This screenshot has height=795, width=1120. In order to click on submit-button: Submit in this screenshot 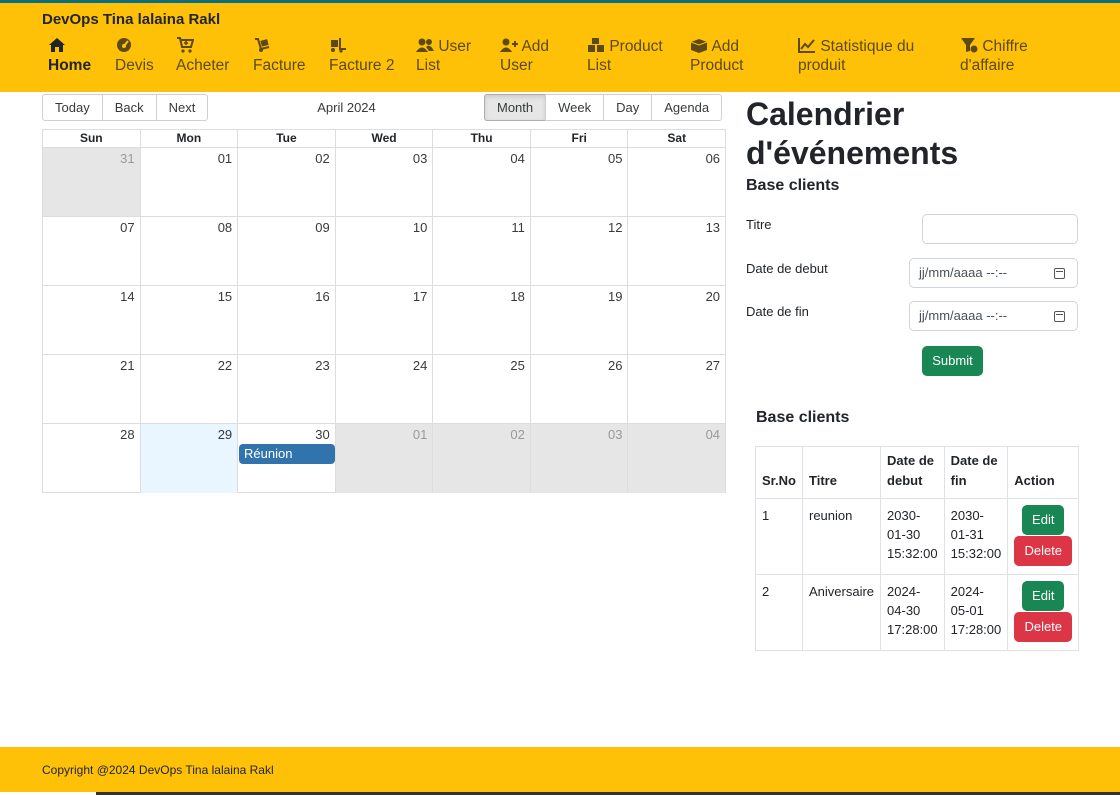, I will do `click(952, 361)`.